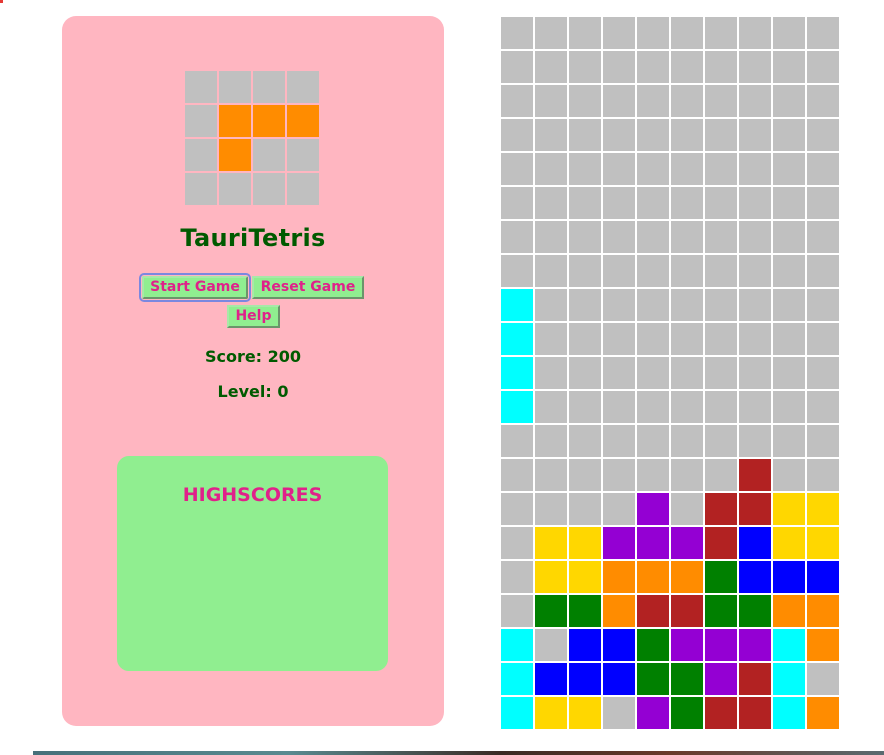 This screenshot has height=755, width=884. I want to click on preview-cell-block-L, so click(235, 121).